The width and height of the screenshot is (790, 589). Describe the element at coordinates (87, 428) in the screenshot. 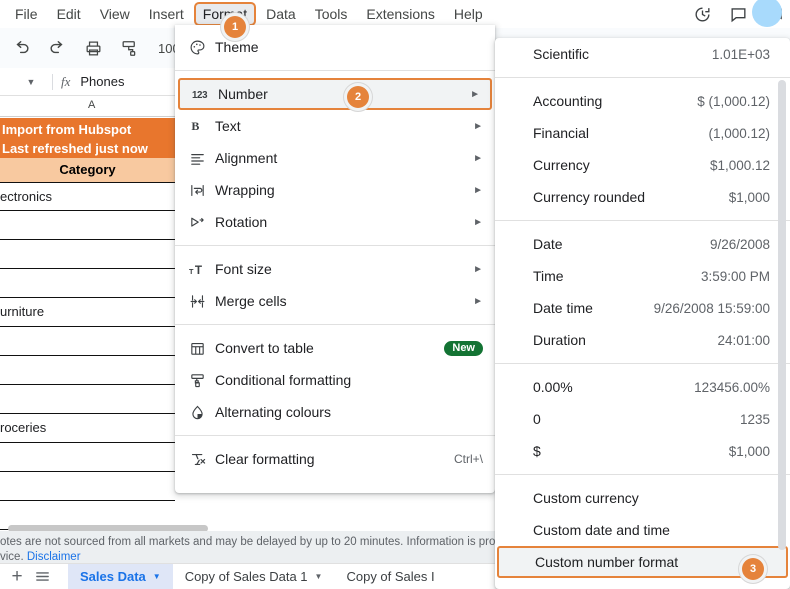

I see `grid-cell: roceries` at that location.